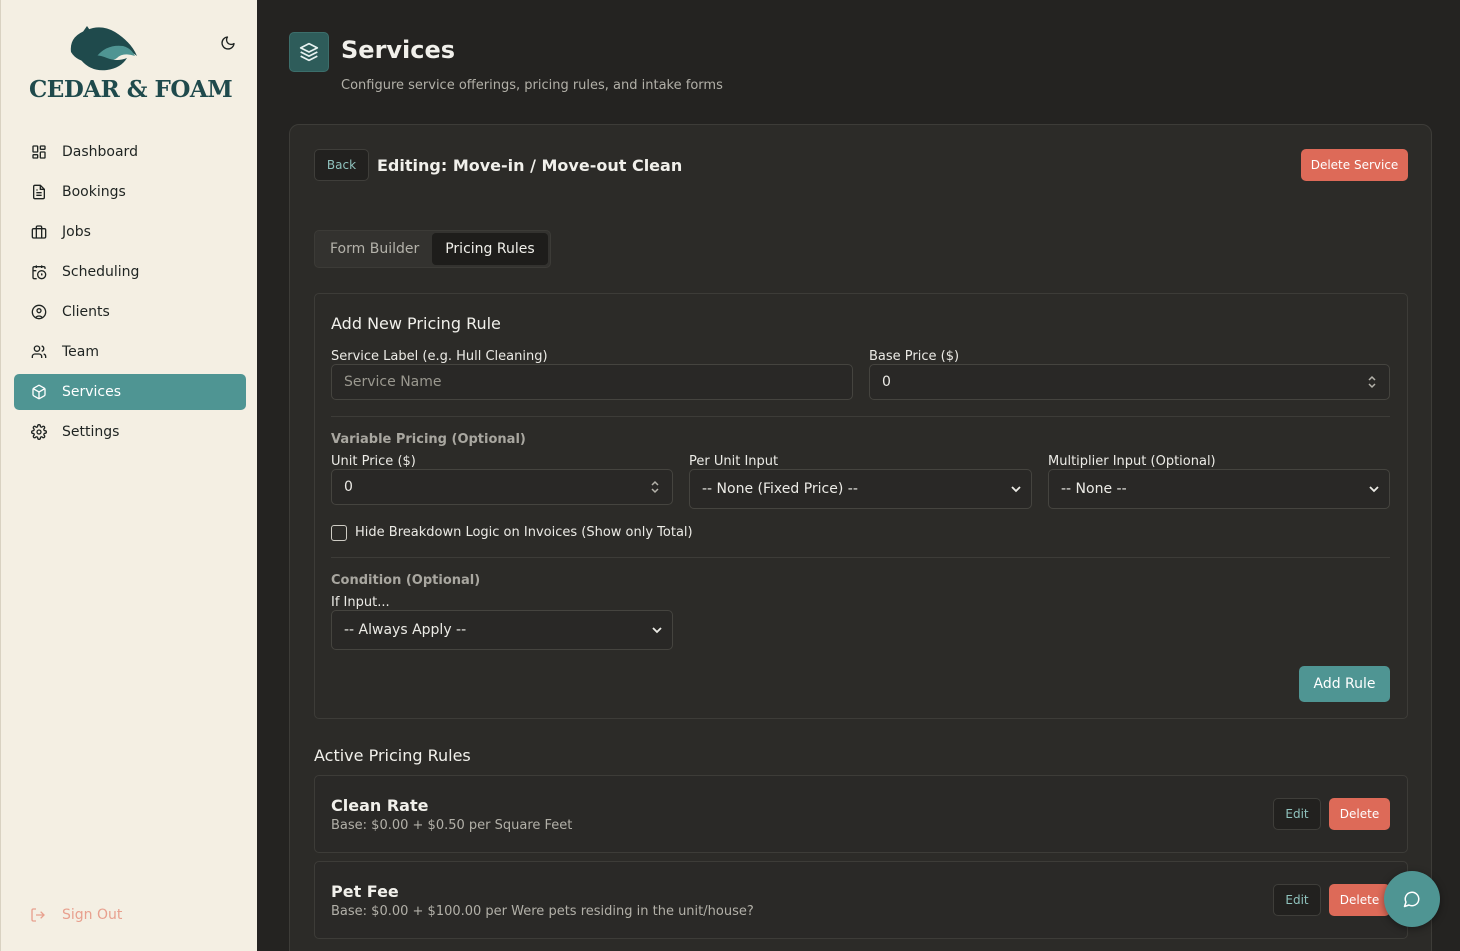  I want to click on active-rules-title: Active Pricing Rules, so click(392, 755).